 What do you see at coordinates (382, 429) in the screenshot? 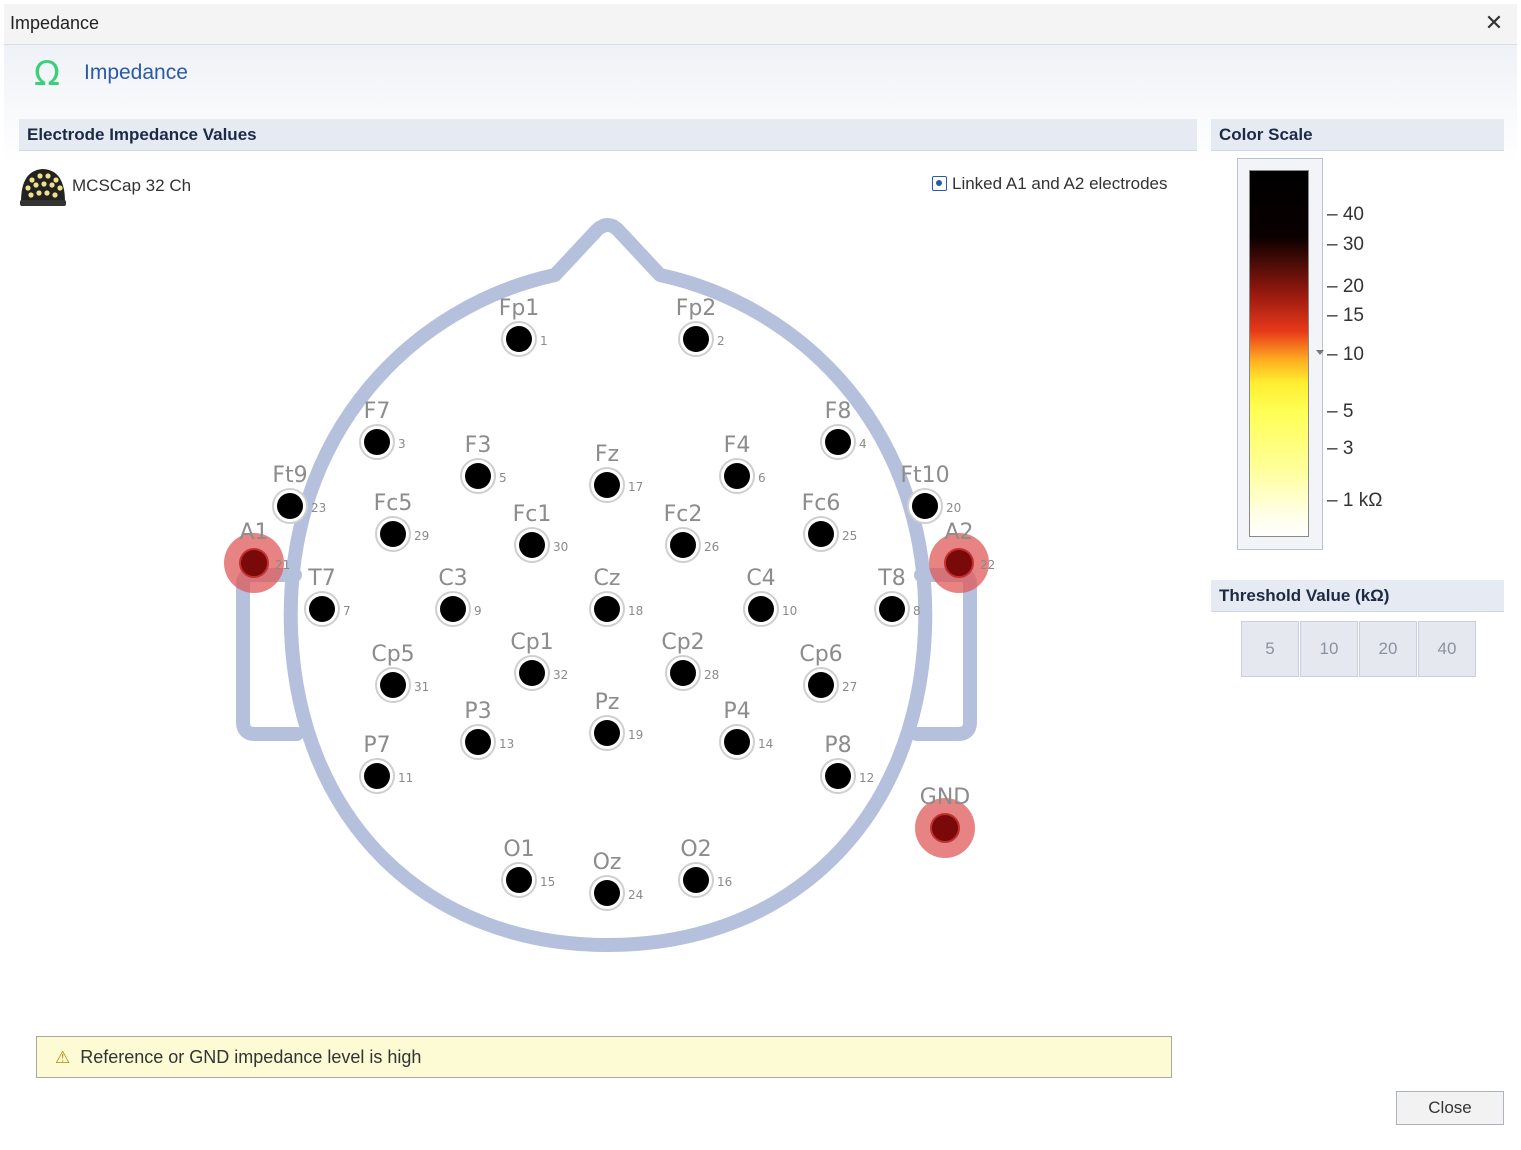
I see `electrode-f7: F7 3` at bounding box center [382, 429].